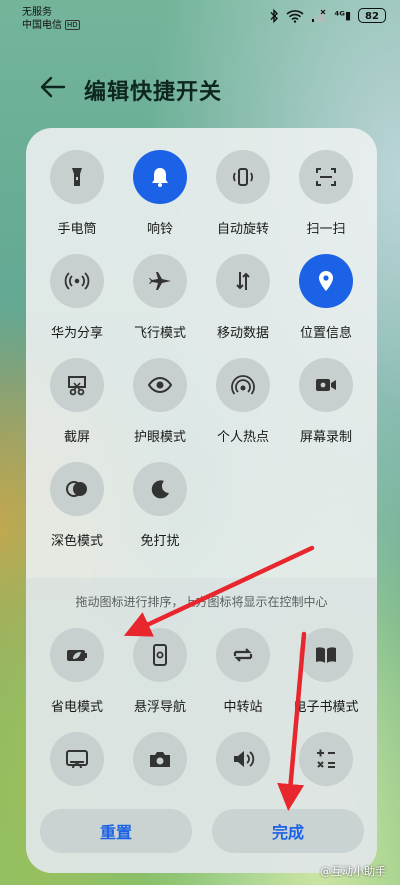 The width and height of the screenshot is (400, 885). What do you see at coordinates (274, 15) in the screenshot?
I see `bluetooth-icon` at bounding box center [274, 15].